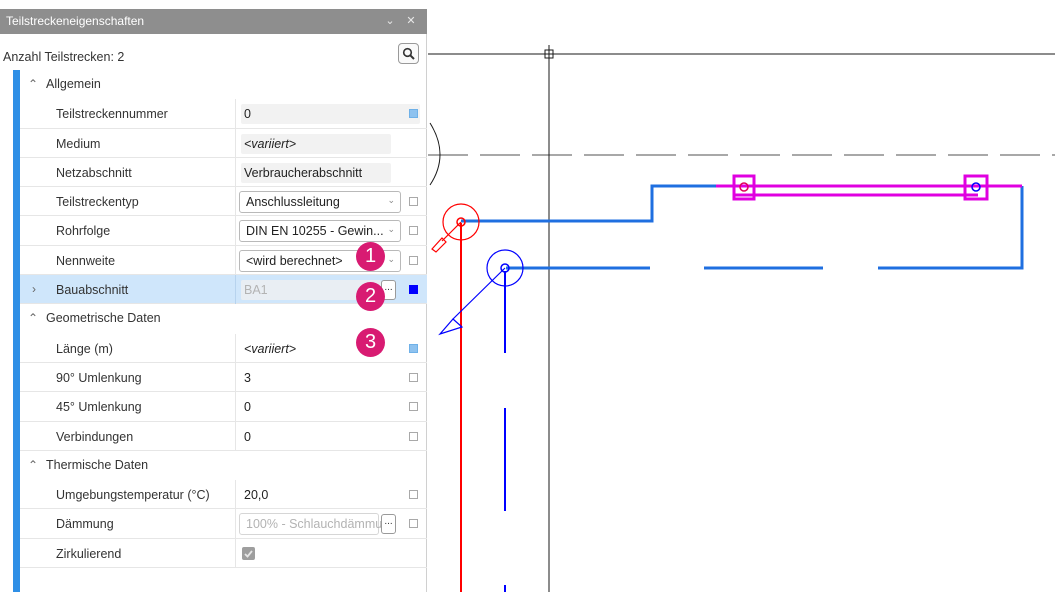  I want to click on arrow-blue, so click(451, 327).